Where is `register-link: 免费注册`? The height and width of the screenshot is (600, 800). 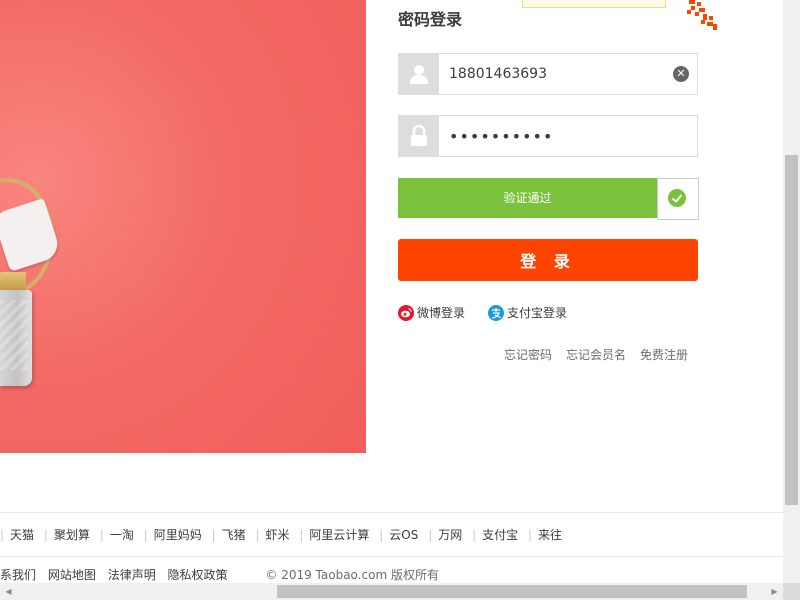 register-link: 免费注册 is located at coordinates (664, 354).